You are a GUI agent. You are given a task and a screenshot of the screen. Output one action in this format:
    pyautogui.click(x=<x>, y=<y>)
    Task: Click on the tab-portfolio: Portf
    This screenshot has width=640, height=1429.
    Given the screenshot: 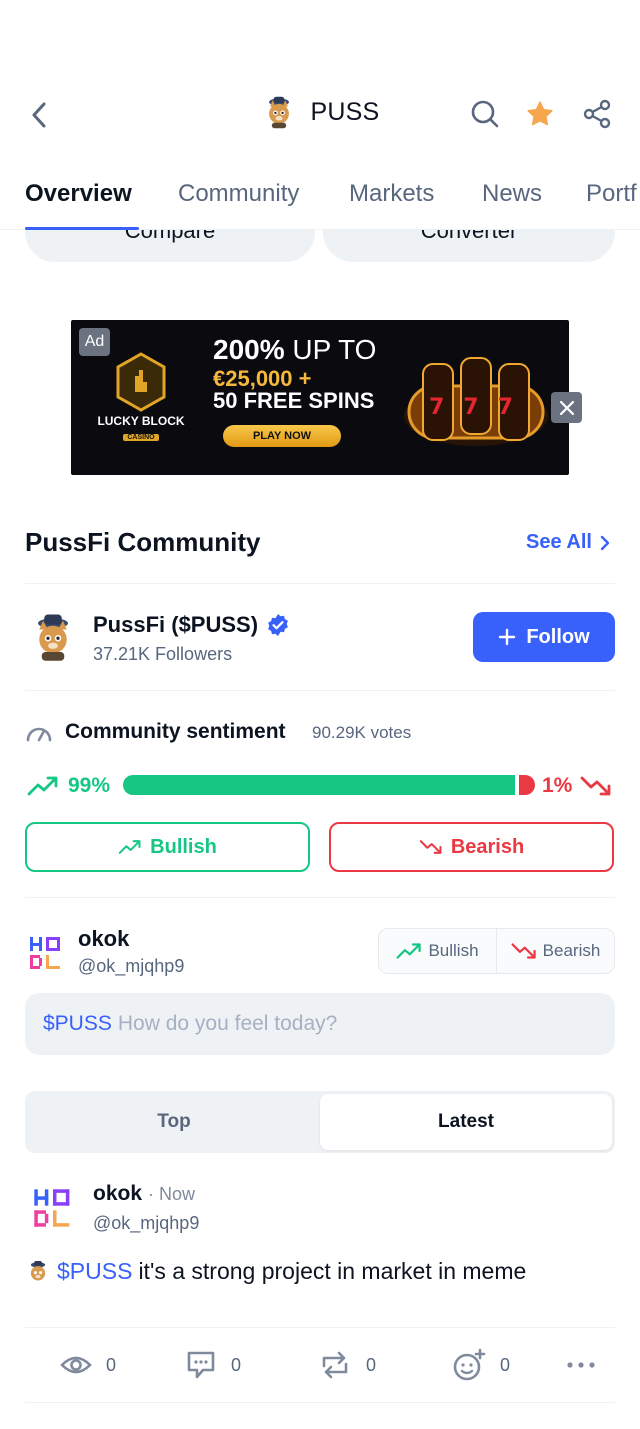 What is the action you would take?
    pyautogui.click(x=611, y=194)
    